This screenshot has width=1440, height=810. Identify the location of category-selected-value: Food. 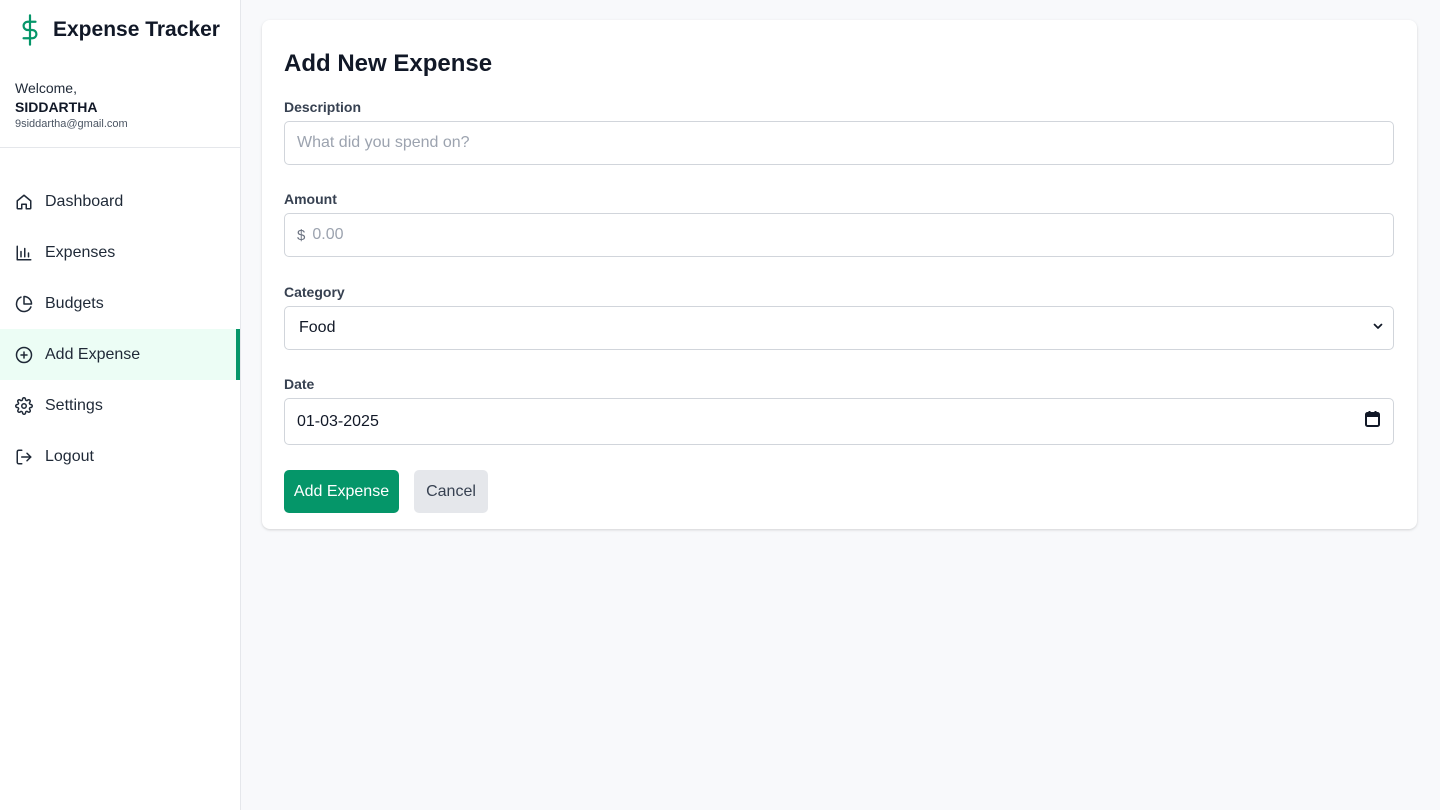
(317, 327).